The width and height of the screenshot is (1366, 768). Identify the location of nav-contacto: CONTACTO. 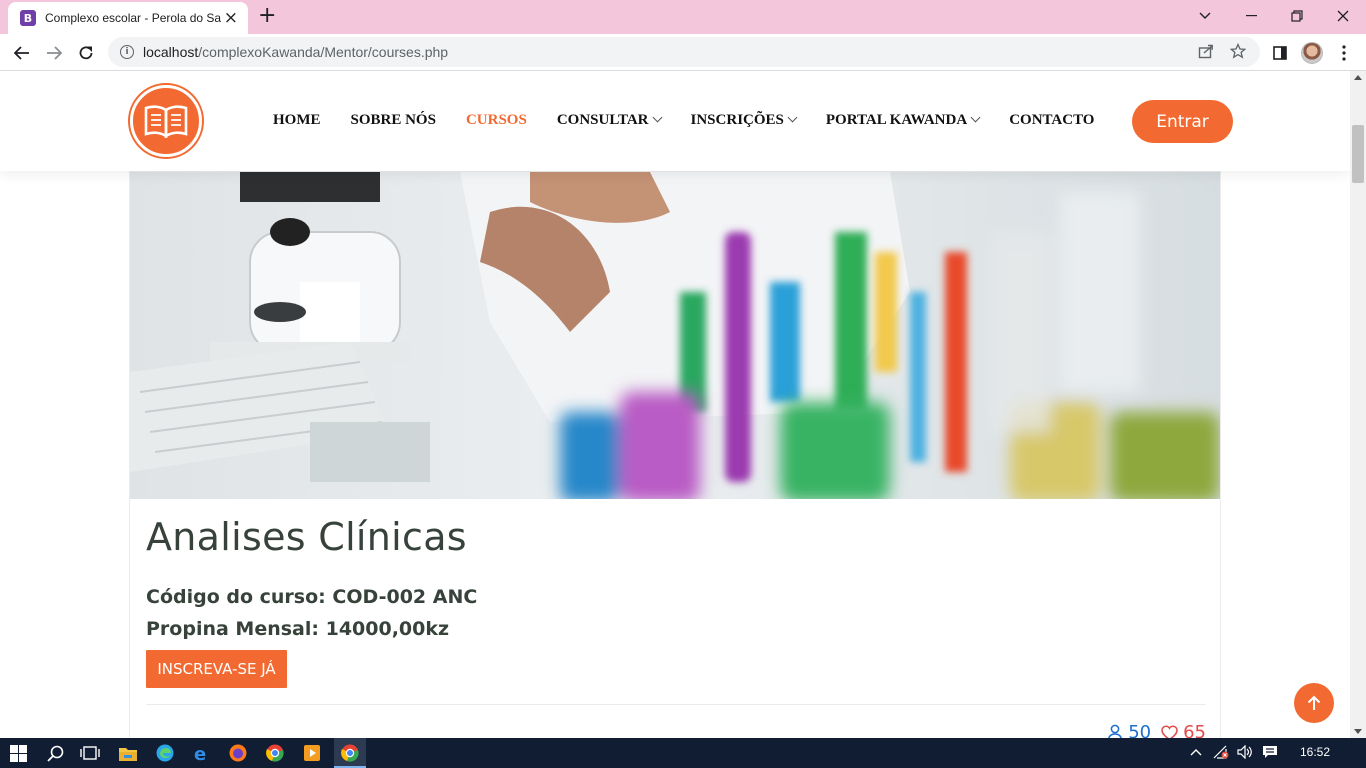
(1051, 120).